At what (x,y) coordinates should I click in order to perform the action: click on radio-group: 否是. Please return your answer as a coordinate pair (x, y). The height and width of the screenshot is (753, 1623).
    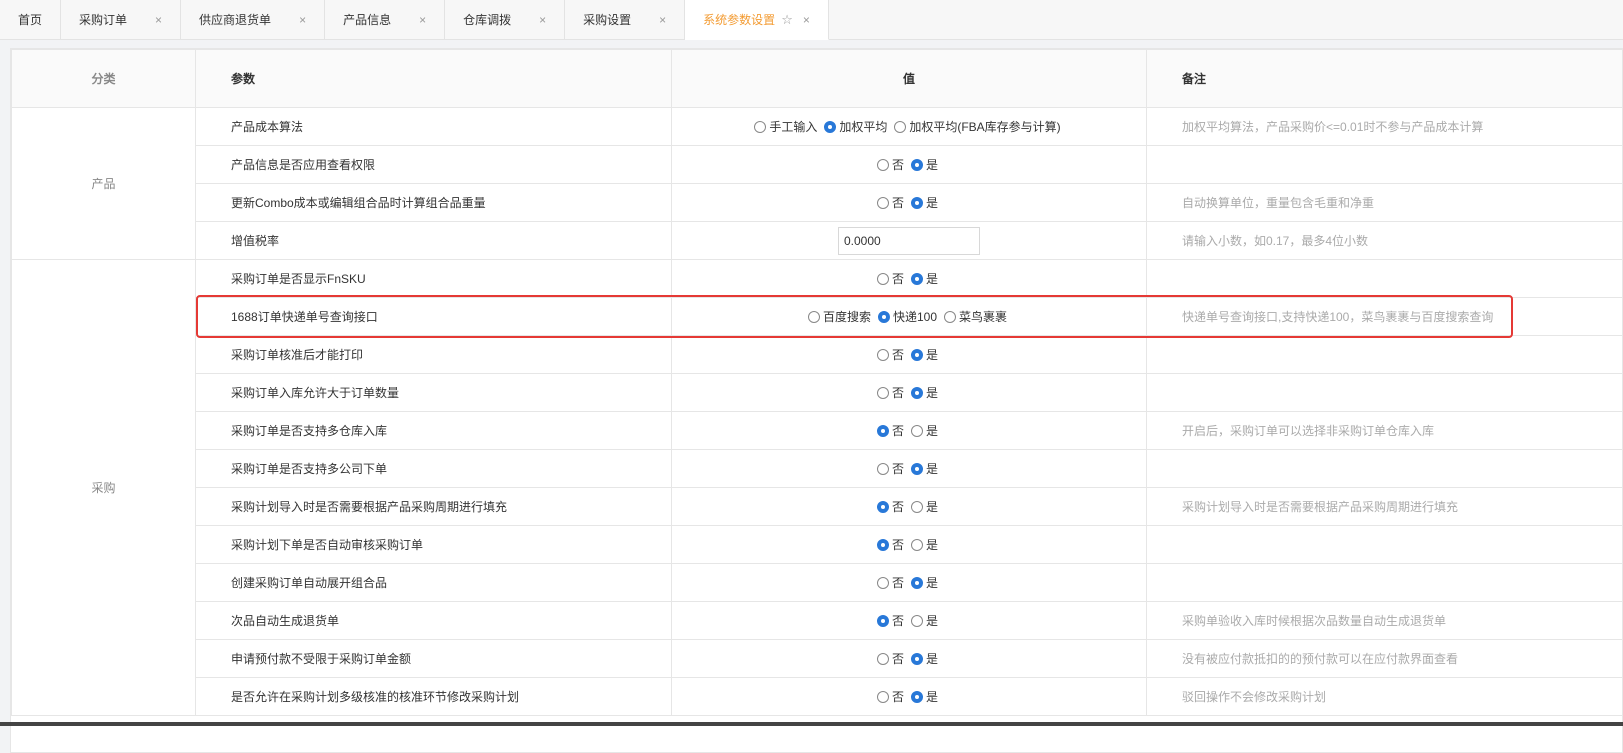
    Looking at the image, I should click on (908, 696).